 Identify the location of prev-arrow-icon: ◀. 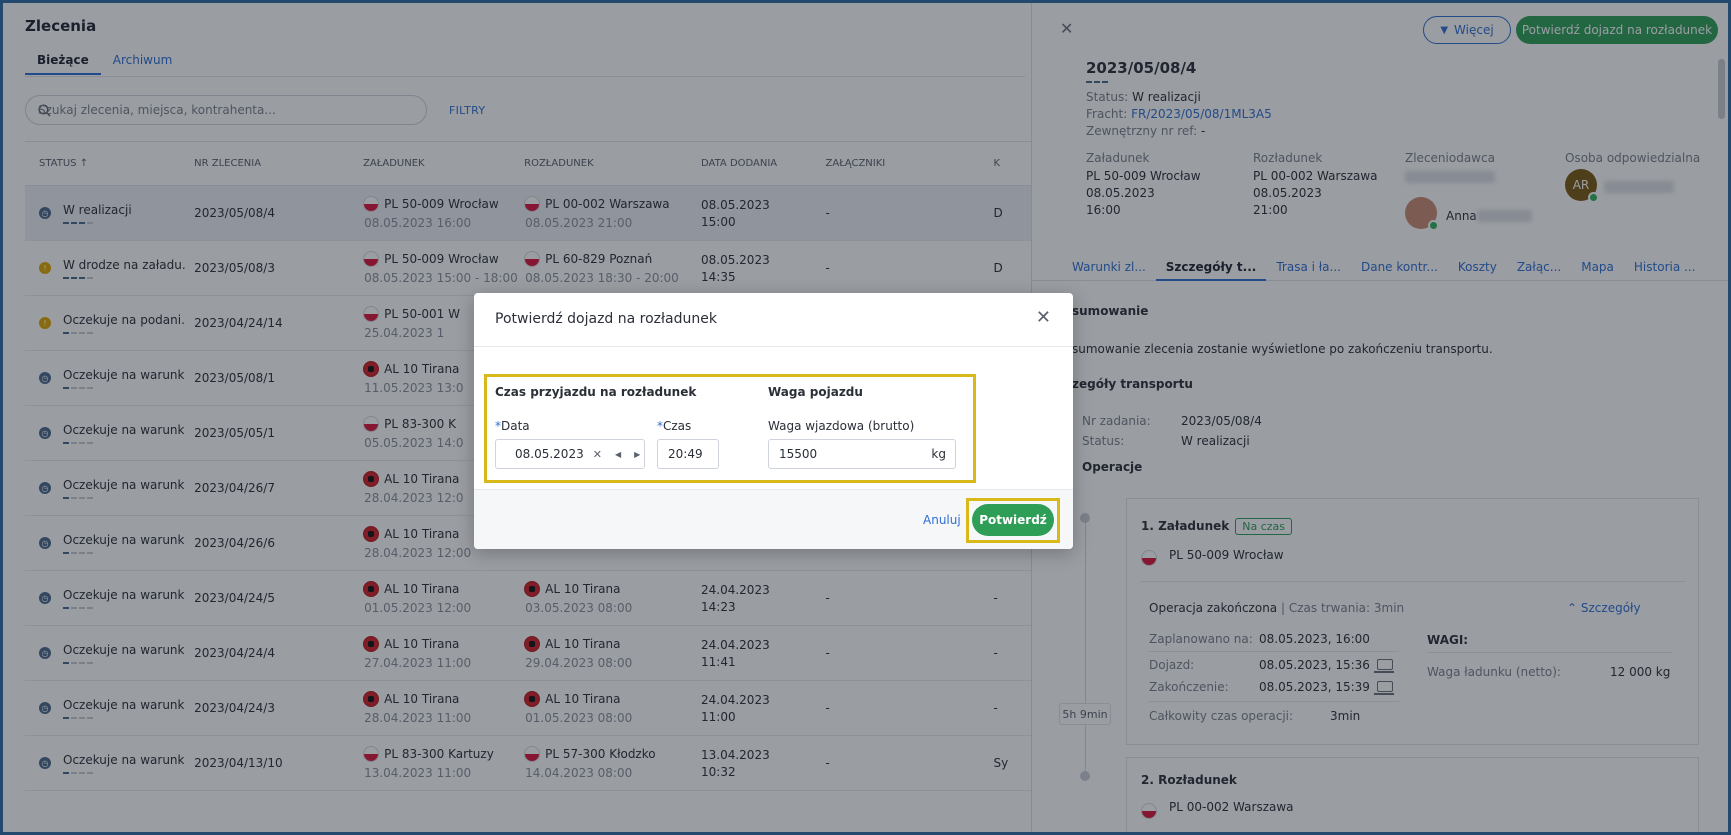
(618, 454).